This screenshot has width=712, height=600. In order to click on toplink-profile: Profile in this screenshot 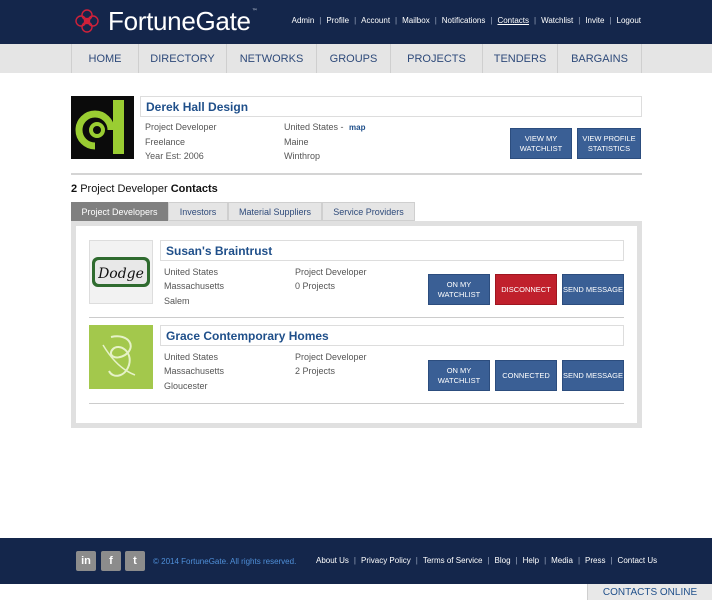, I will do `click(337, 20)`.